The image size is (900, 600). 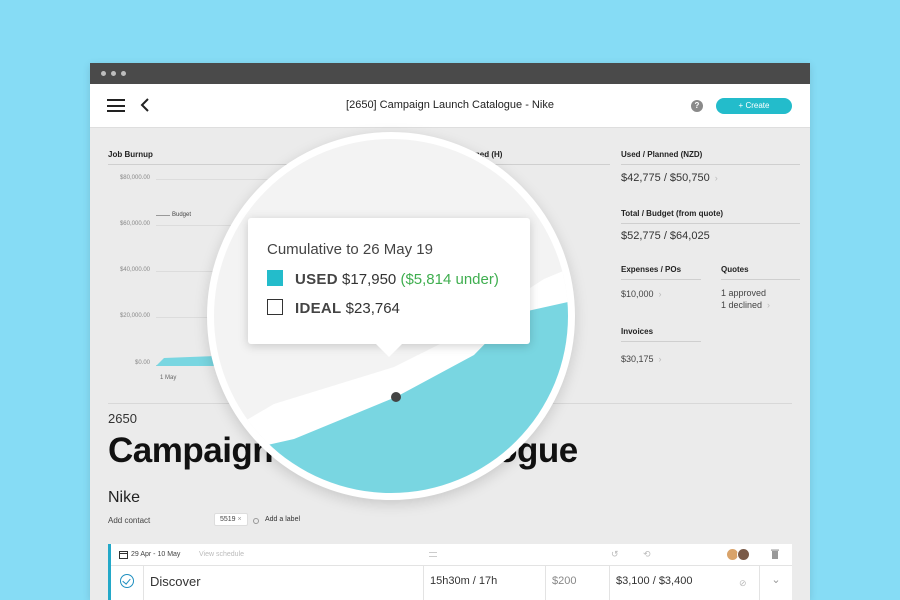 I want to click on help-icon: ?, so click(x=697, y=106).